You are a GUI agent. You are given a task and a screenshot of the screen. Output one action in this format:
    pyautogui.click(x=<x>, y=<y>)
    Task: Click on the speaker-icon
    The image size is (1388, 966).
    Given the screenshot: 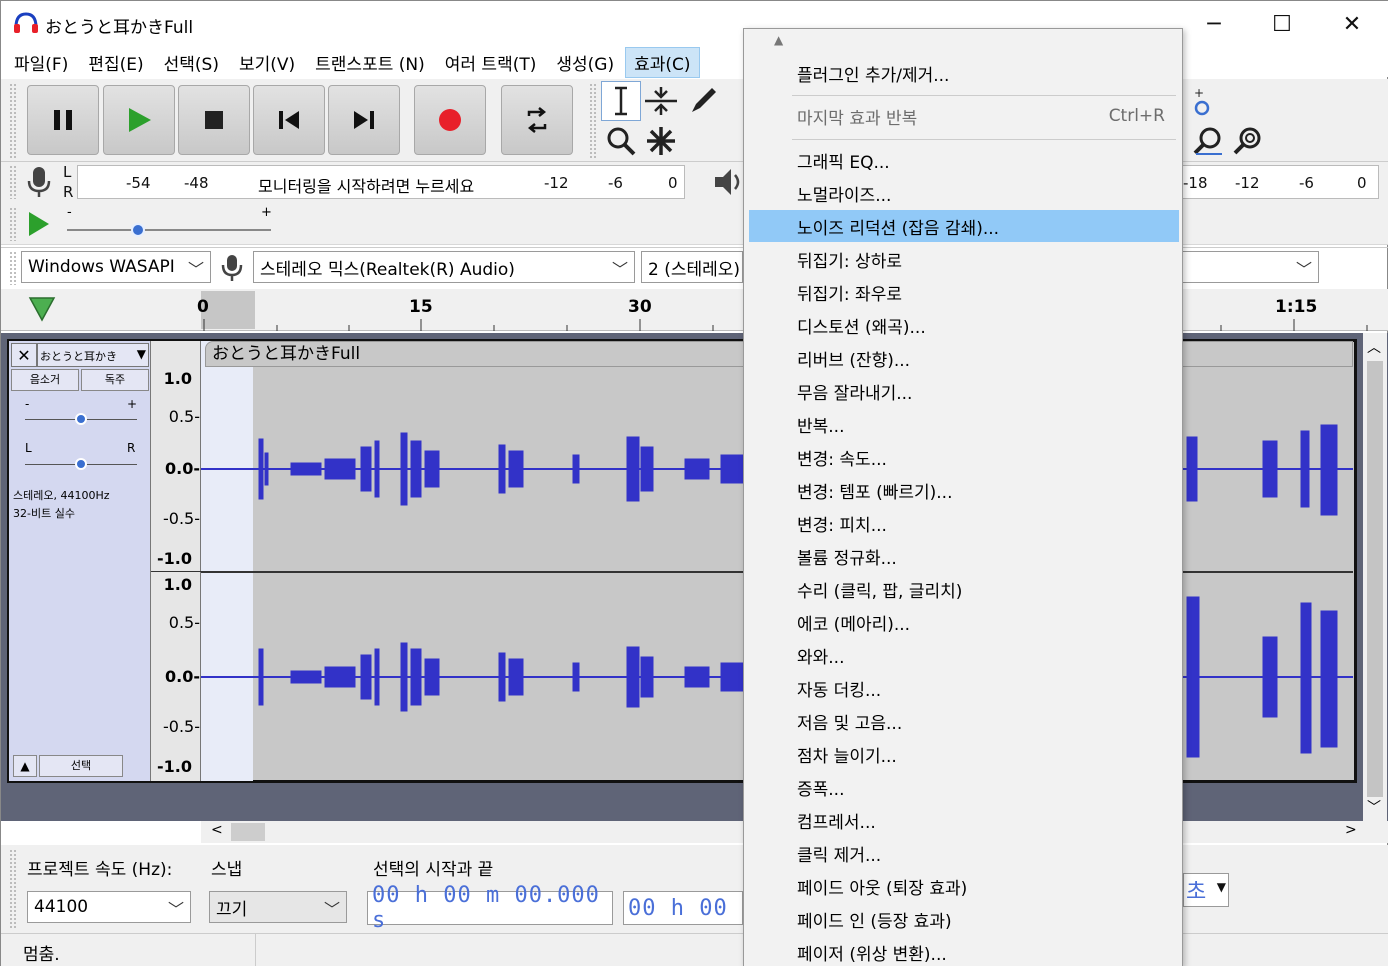 What is the action you would take?
    pyautogui.click(x=728, y=184)
    